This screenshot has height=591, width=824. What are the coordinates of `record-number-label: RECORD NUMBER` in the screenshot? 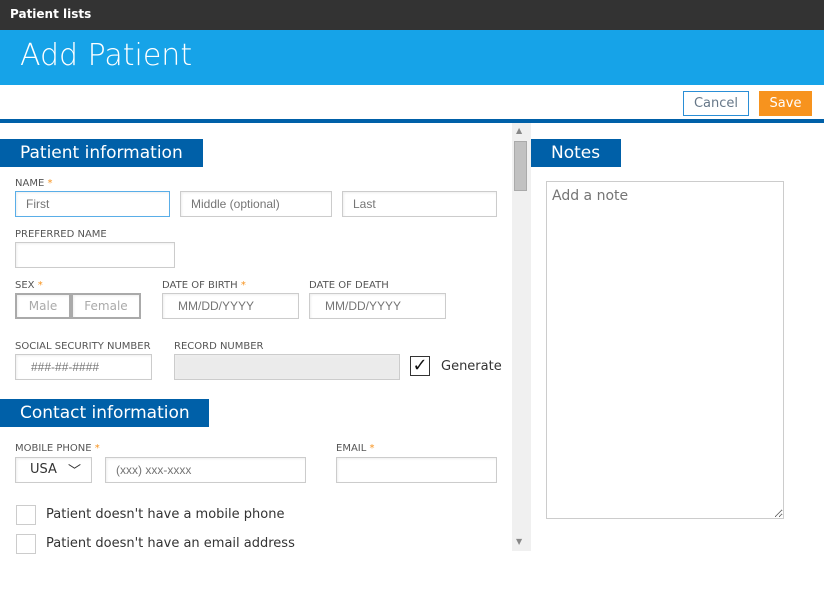 It's located at (219, 346).